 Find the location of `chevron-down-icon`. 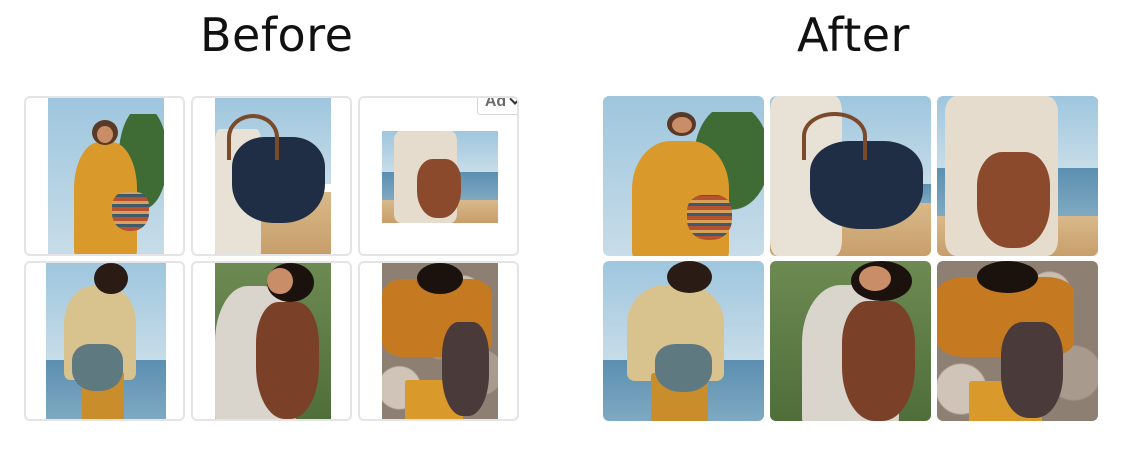

chevron-down-icon is located at coordinates (513, 101).